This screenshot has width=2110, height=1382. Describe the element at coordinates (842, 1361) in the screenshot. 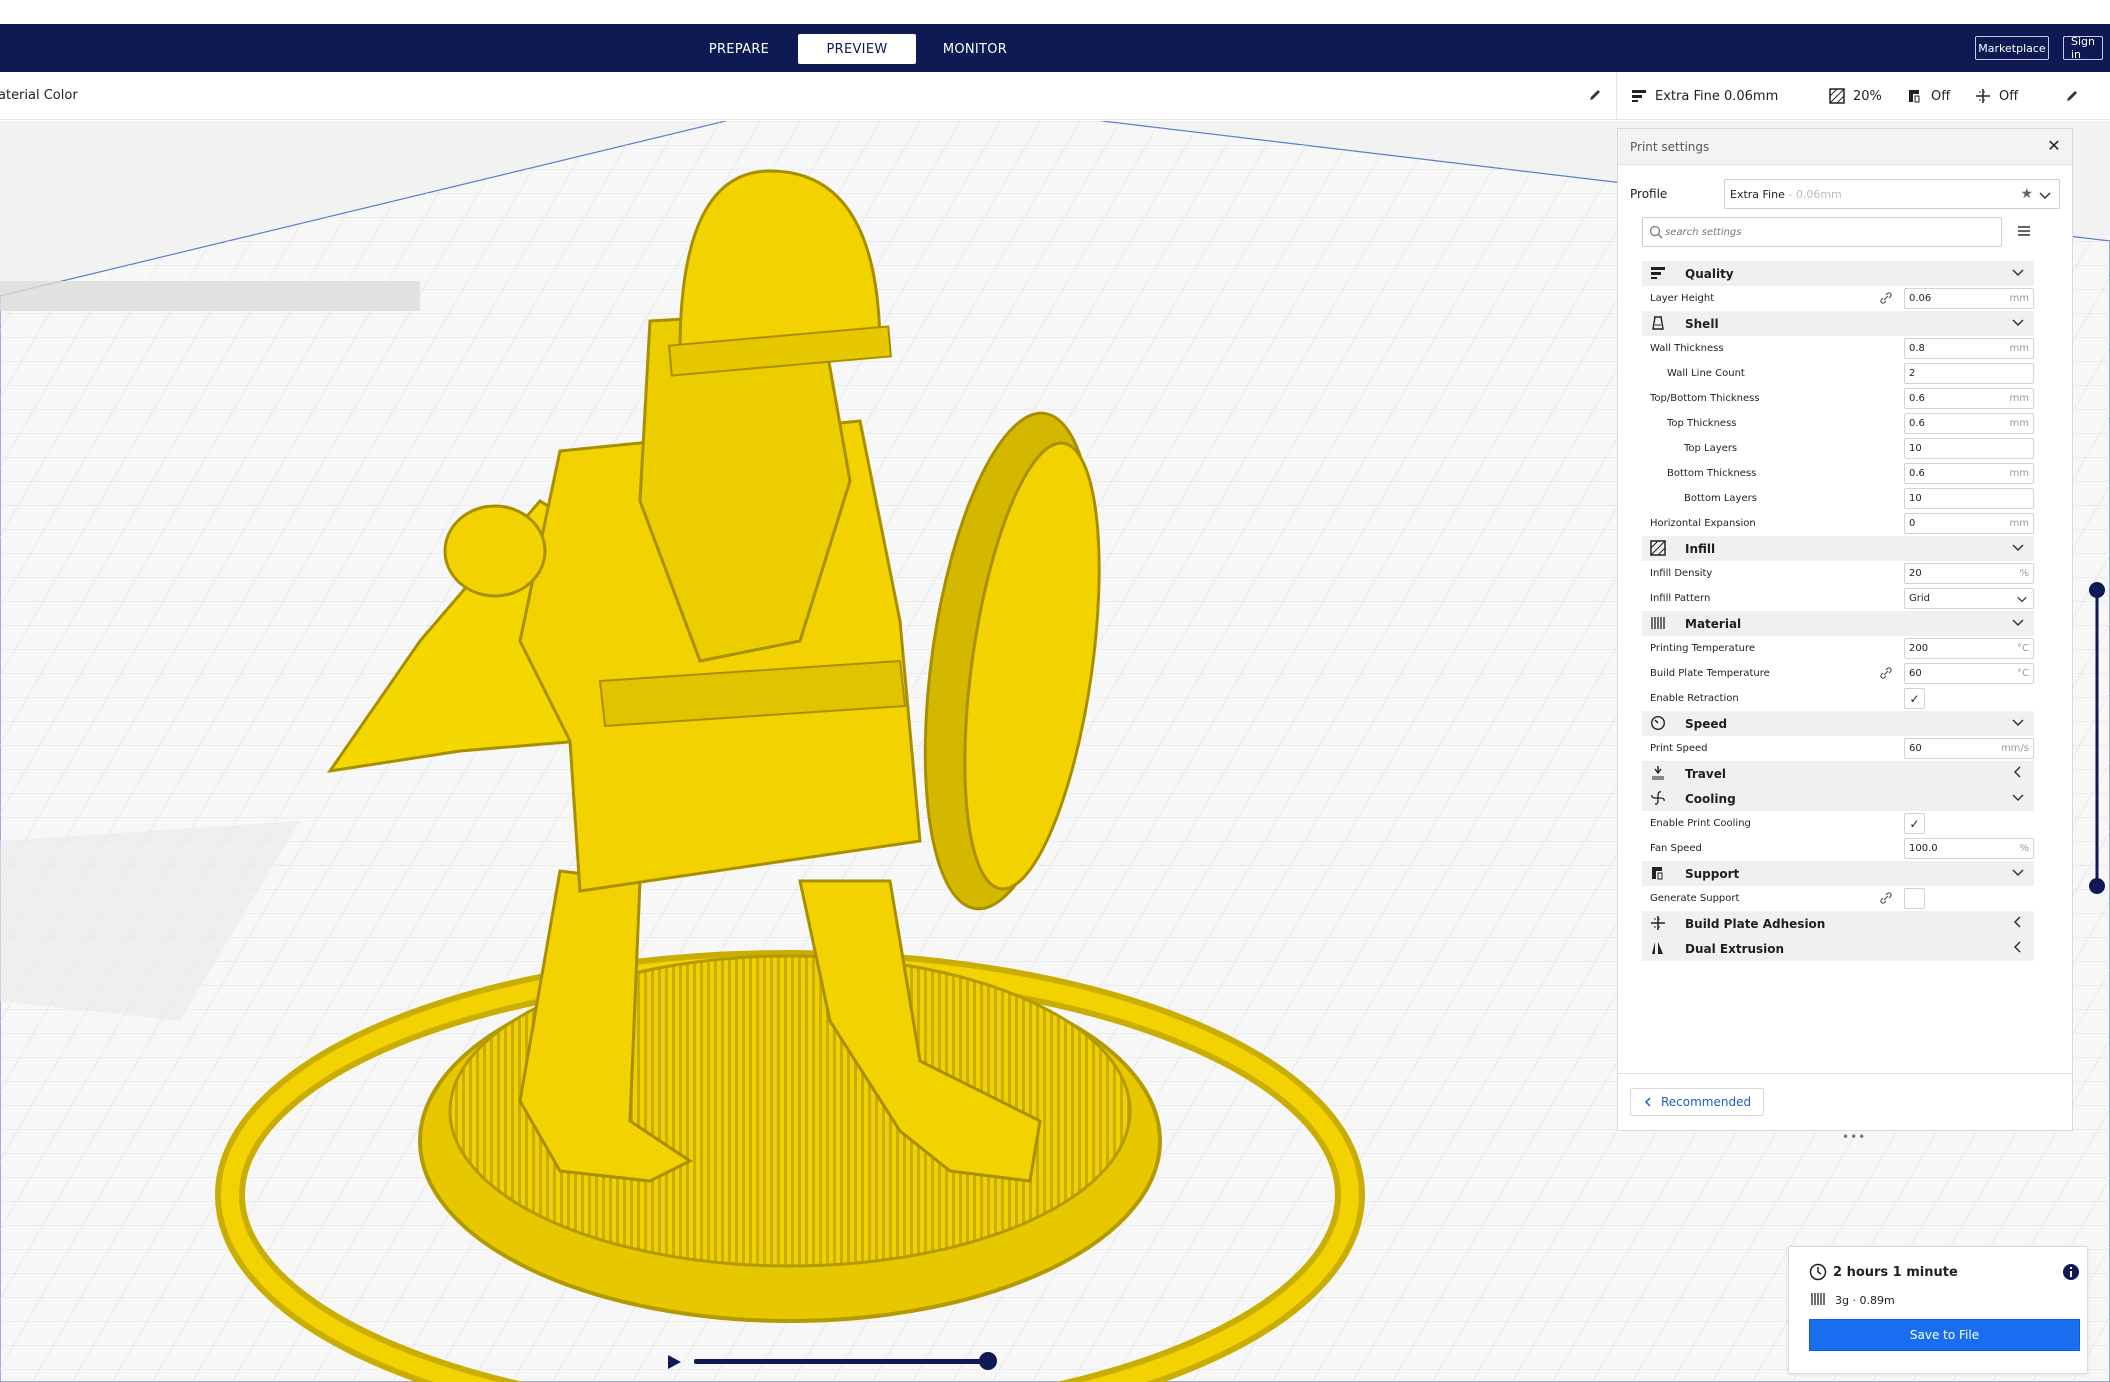

I see `simulation-track` at that location.